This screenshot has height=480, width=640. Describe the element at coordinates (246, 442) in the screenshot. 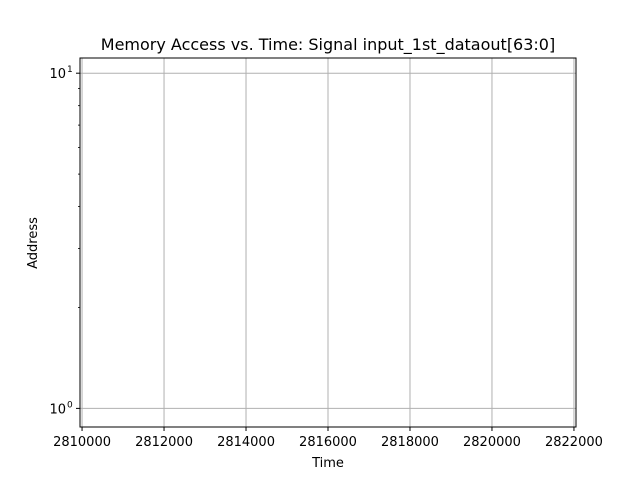

I see `x-tick-label: 2814000` at that location.